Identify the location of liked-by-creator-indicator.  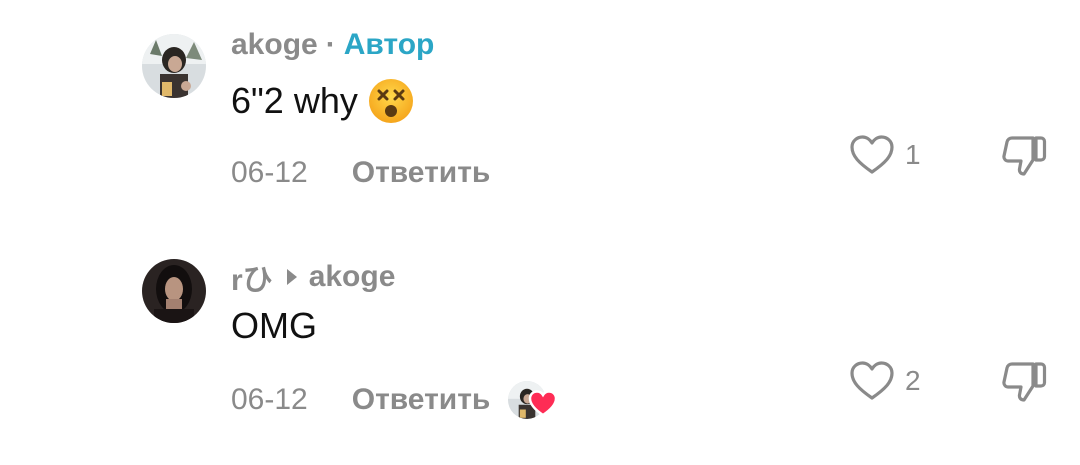
(533, 400).